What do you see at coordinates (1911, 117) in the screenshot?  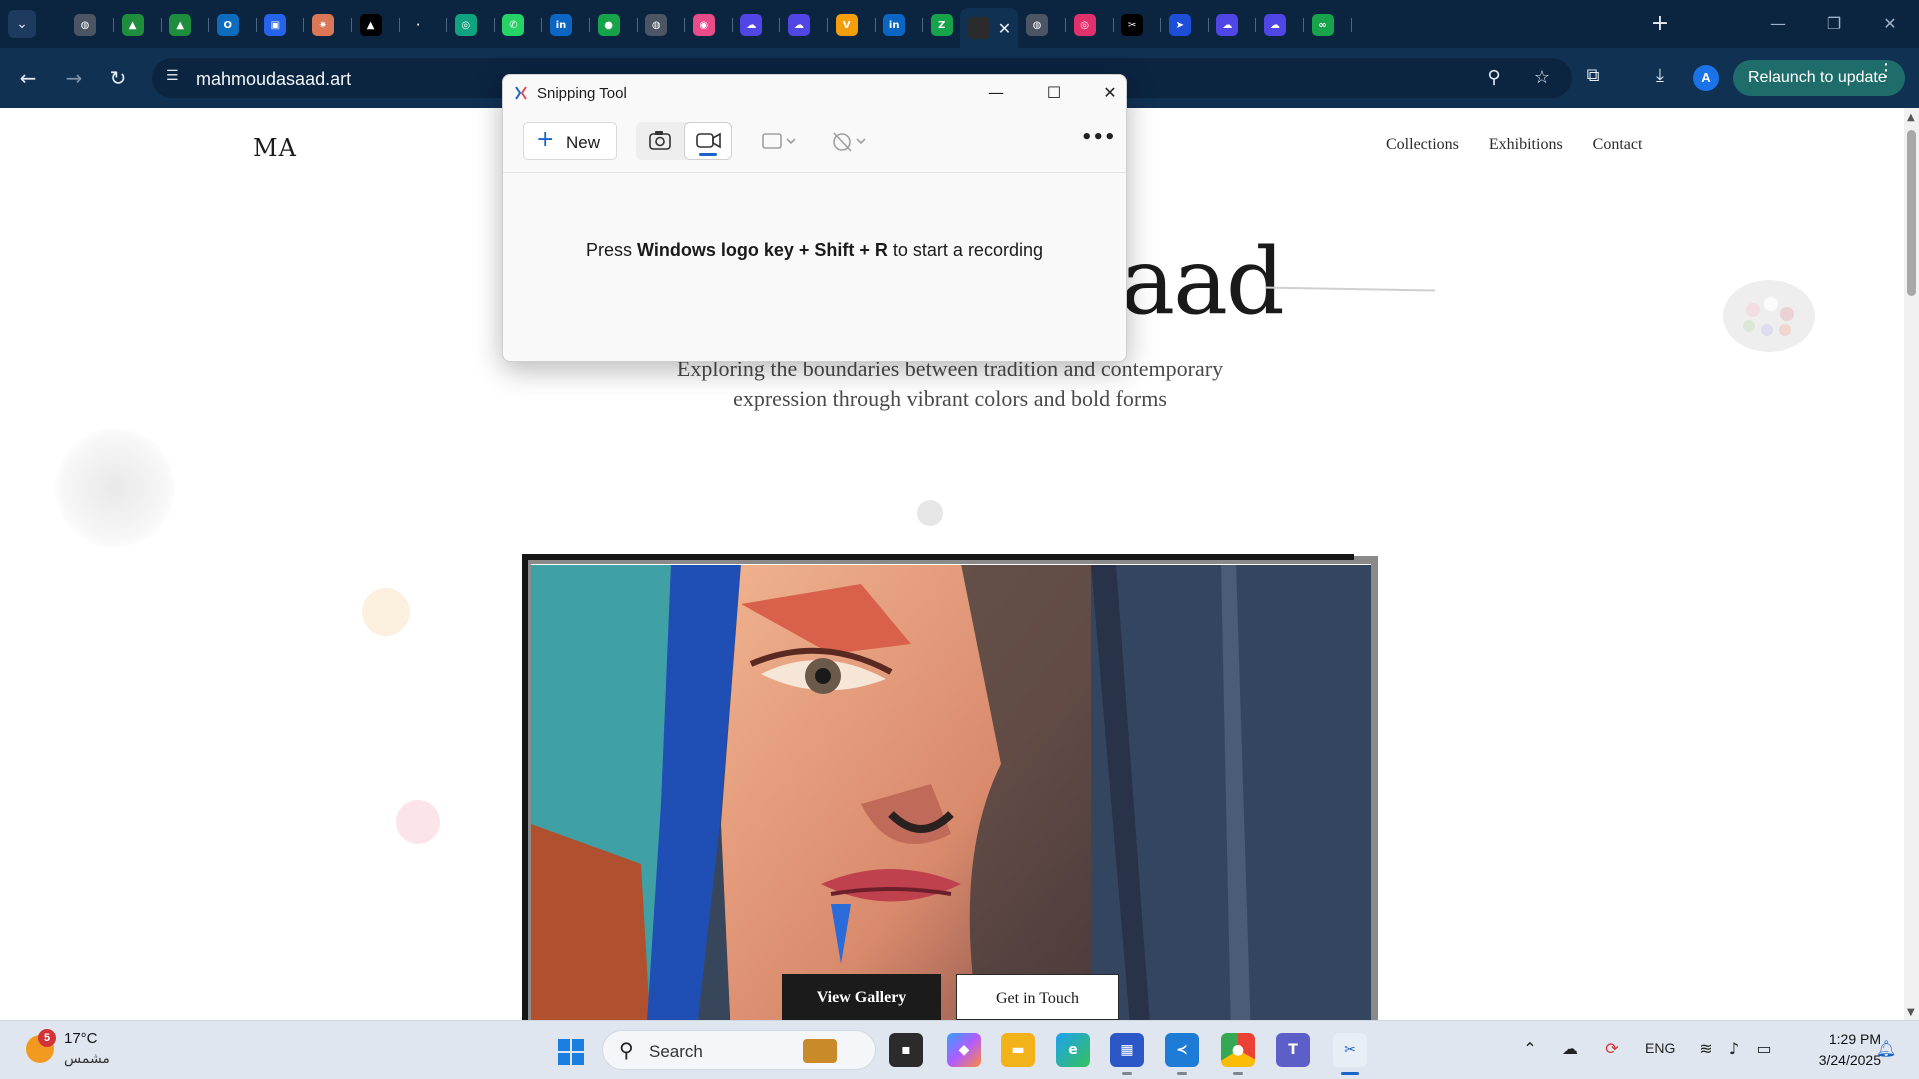 I see `scroll-up-arrow-icon: ▲` at bounding box center [1911, 117].